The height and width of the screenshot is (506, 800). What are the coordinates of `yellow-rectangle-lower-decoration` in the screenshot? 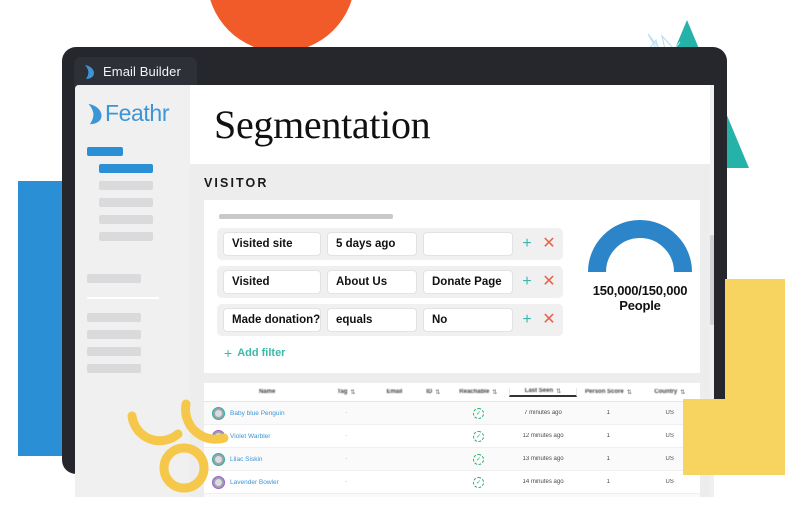 It's located at (734, 437).